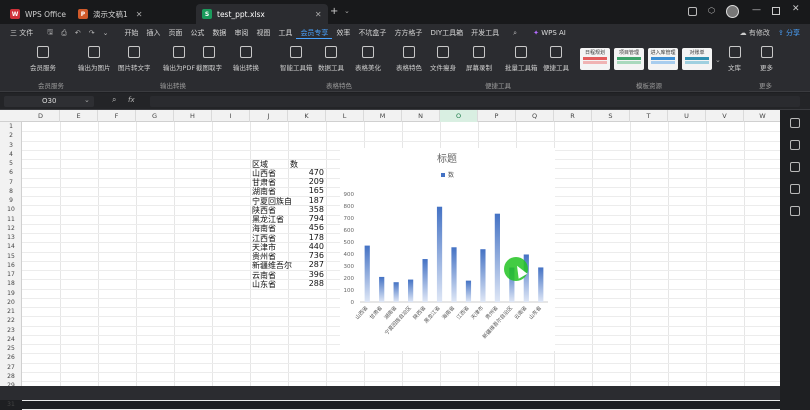 This screenshot has height=410, width=810. Describe the element at coordinates (521, 59) in the screenshot. I see `ribbon-button: 批量工具箱` at that location.